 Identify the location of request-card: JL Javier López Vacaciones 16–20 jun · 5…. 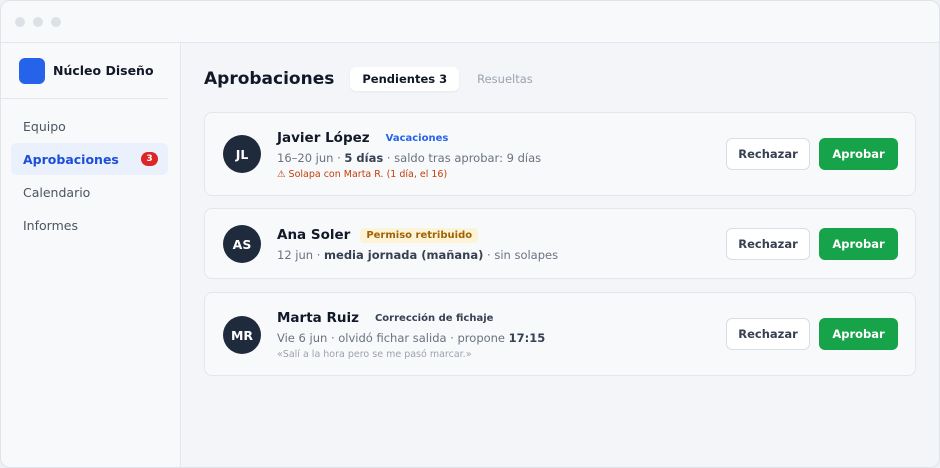
(560, 154).